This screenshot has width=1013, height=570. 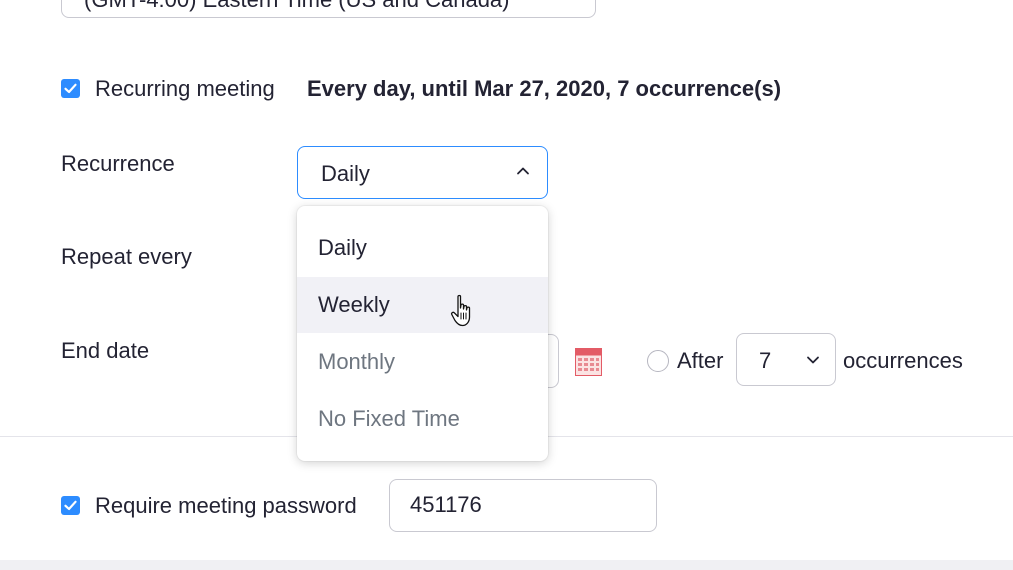 What do you see at coordinates (422, 362) in the screenshot?
I see `recurrence-option-monthly: Monthly` at bounding box center [422, 362].